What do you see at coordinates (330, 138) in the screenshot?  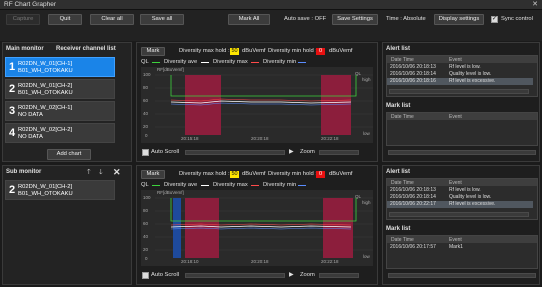 I see `x-tick: 20:22:18` at bounding box center [330, 138].